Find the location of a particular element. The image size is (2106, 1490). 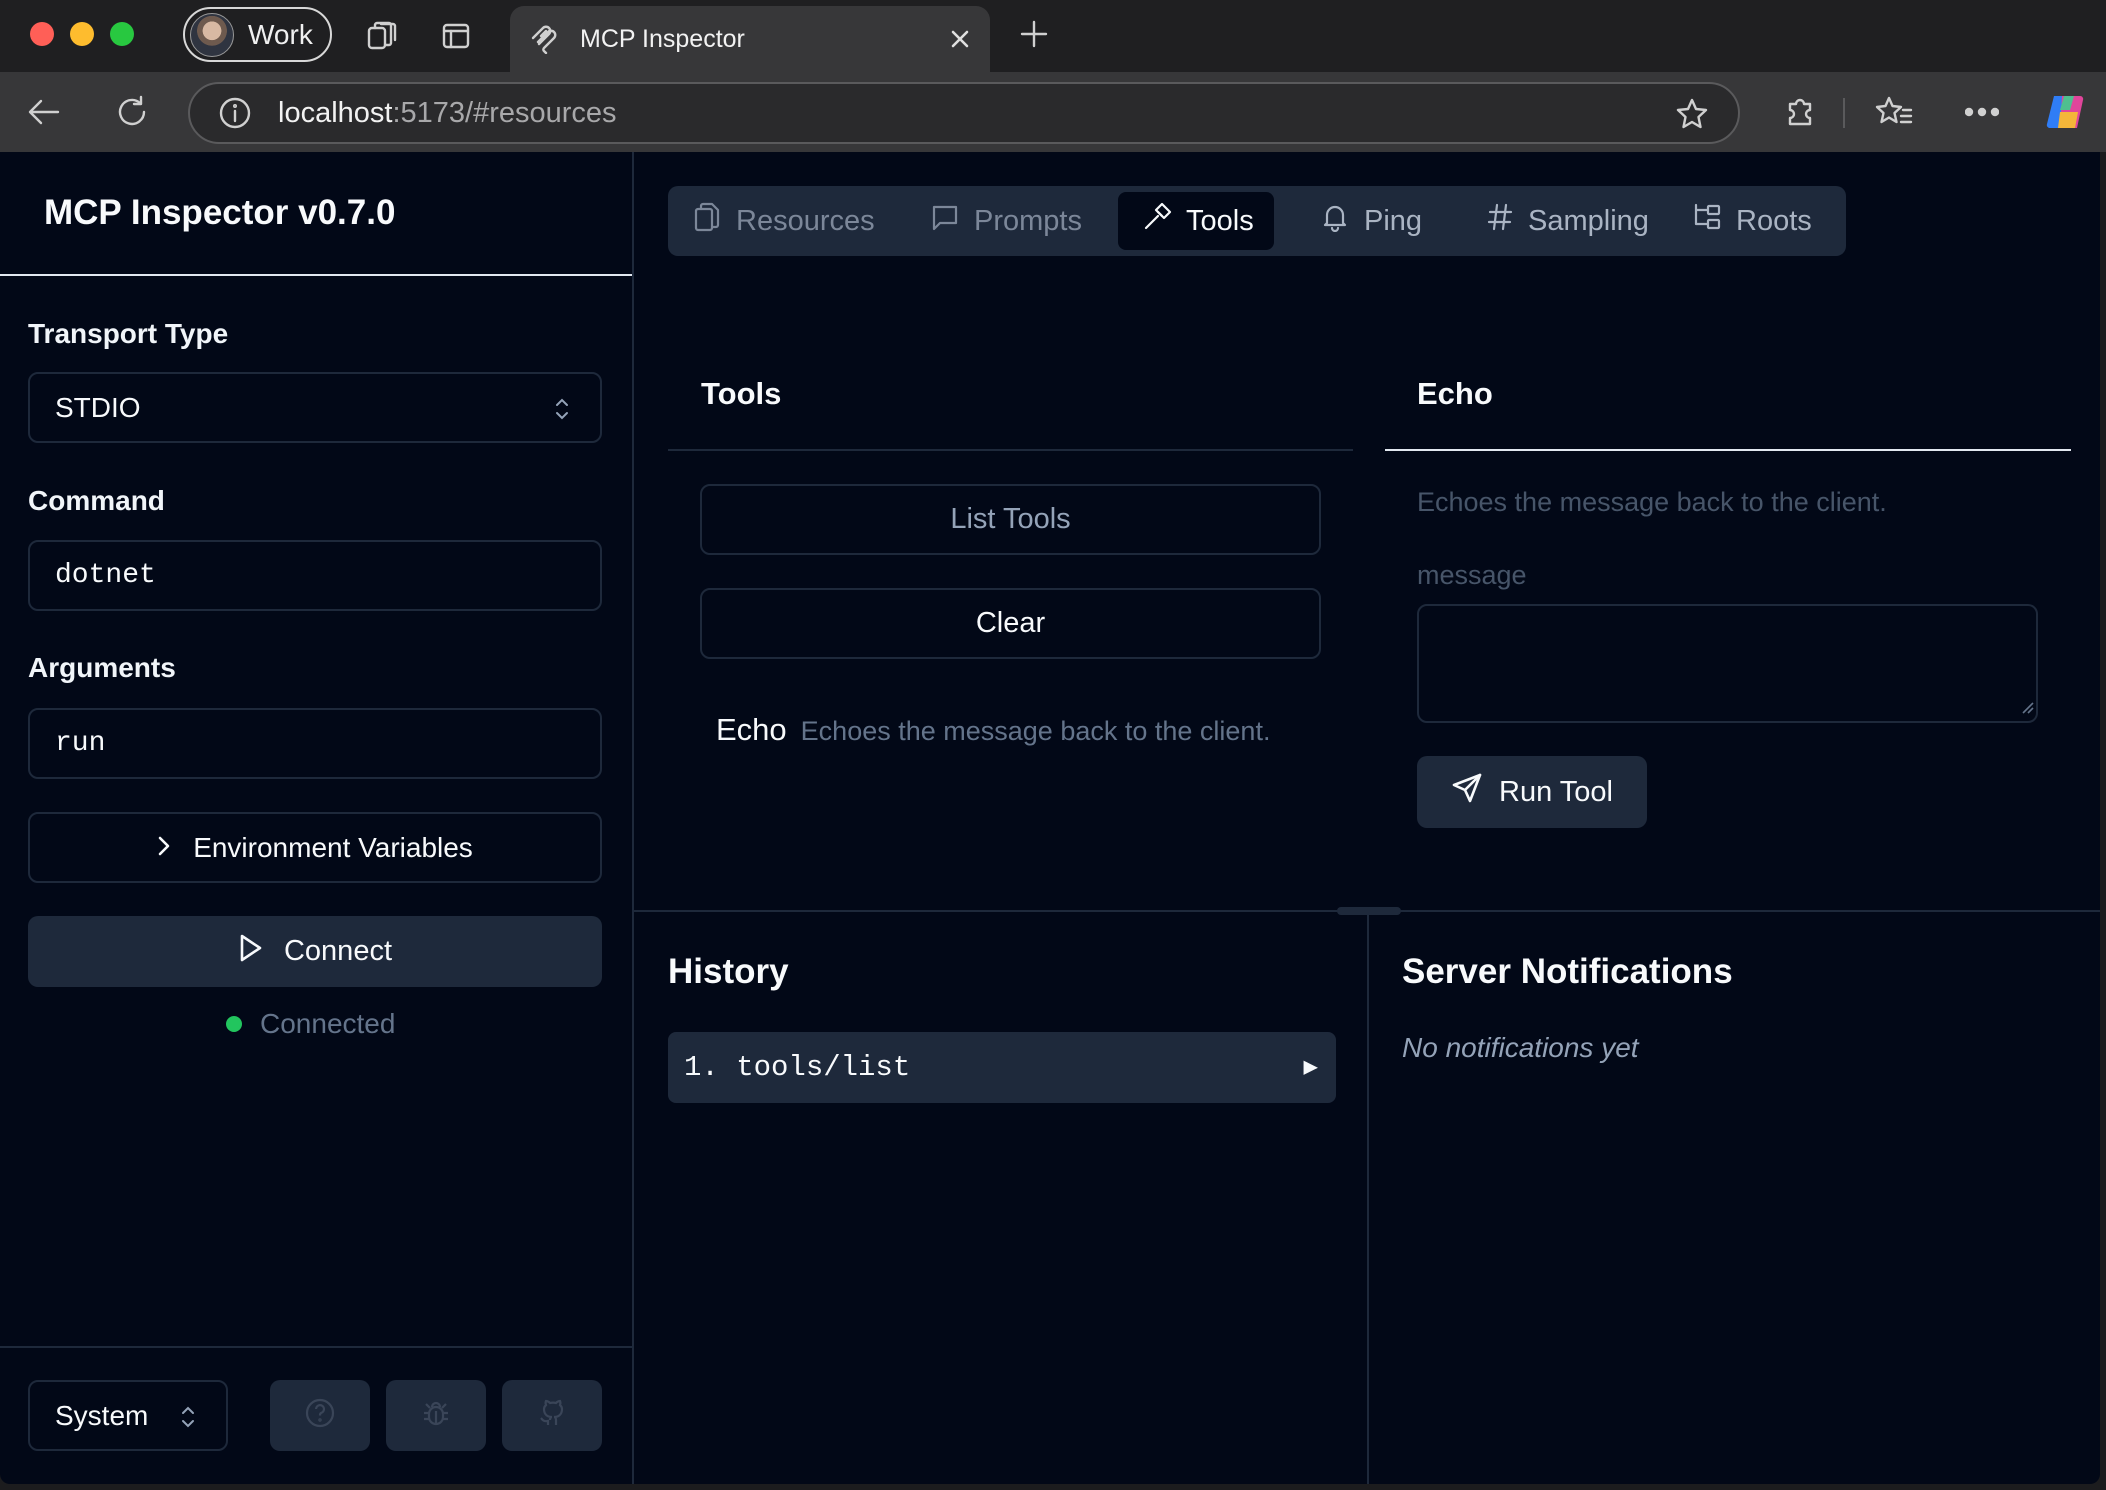

theme-select: System is located at coordinates (128, 1415).